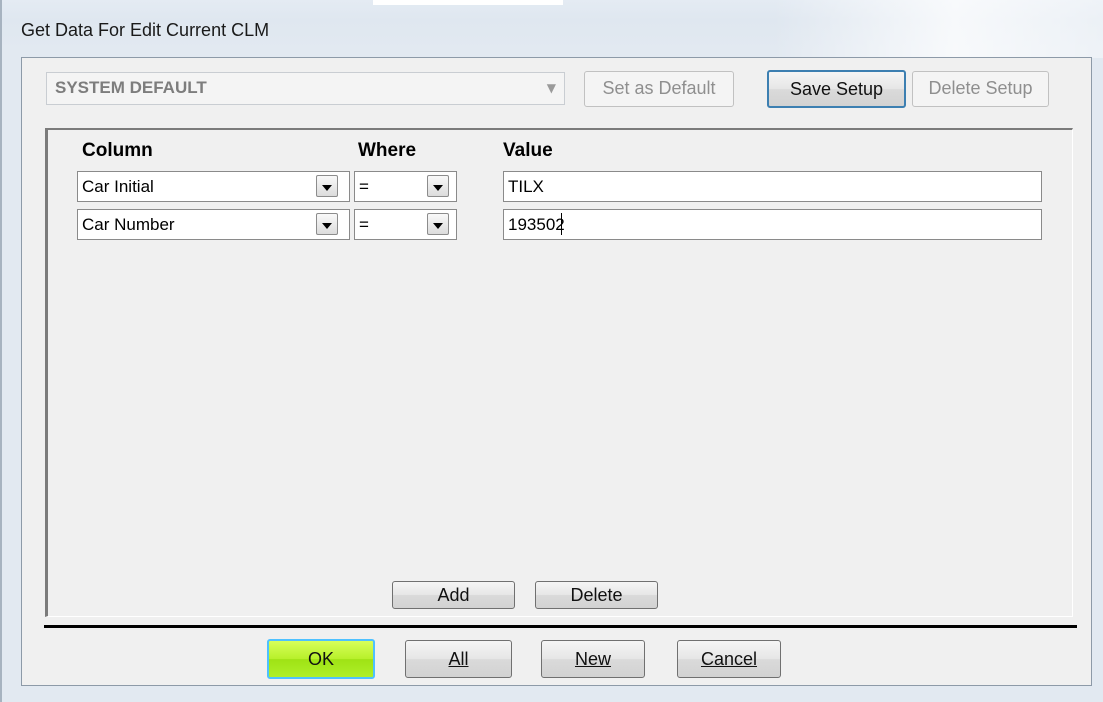  I want to click on cancel-button-label: Cancel, so click(729, 659).